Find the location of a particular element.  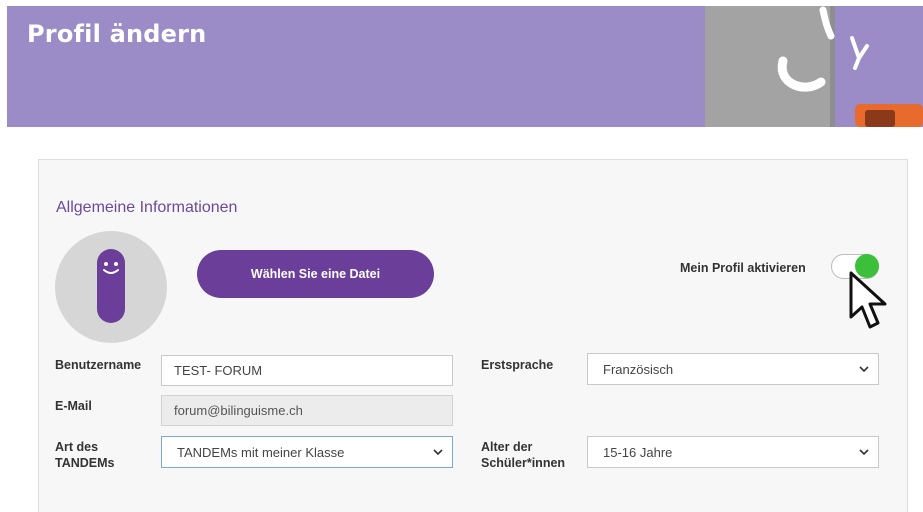

student-age-value: 15-16 Jahre is located at coordinates (638, 452).